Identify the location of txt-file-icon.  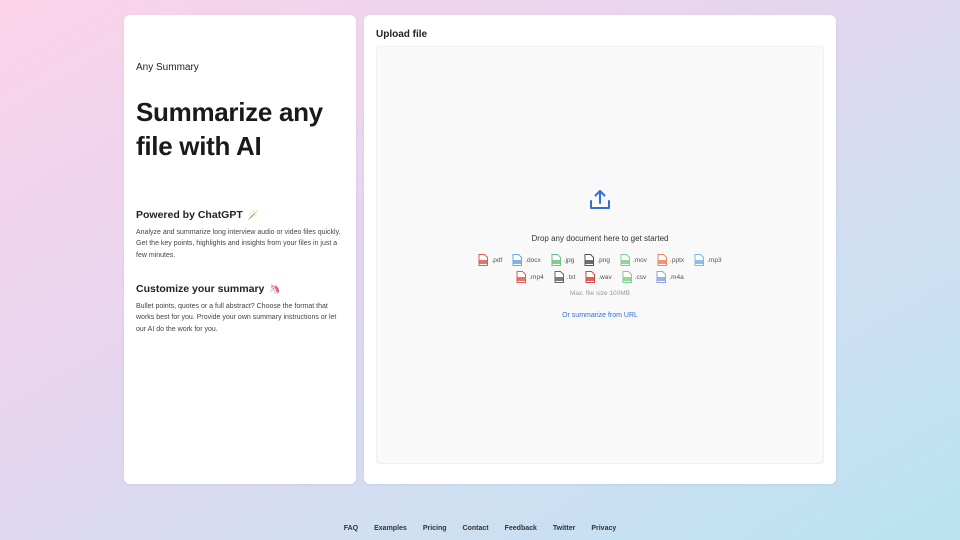
(559, 277).